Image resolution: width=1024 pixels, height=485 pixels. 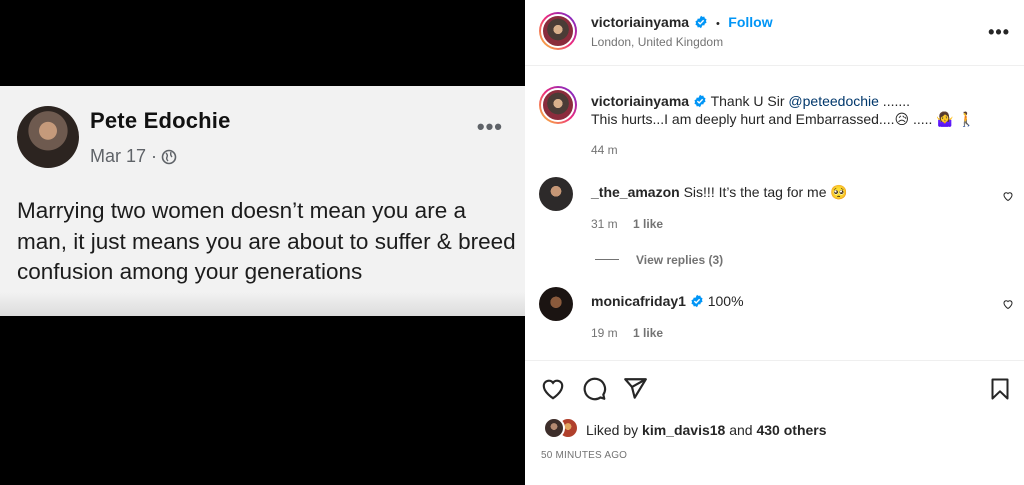 What do you see at coordinates (604, 224) in the screenshot?
I see `comment-time: 31 m` at bounding box center [604, 224].